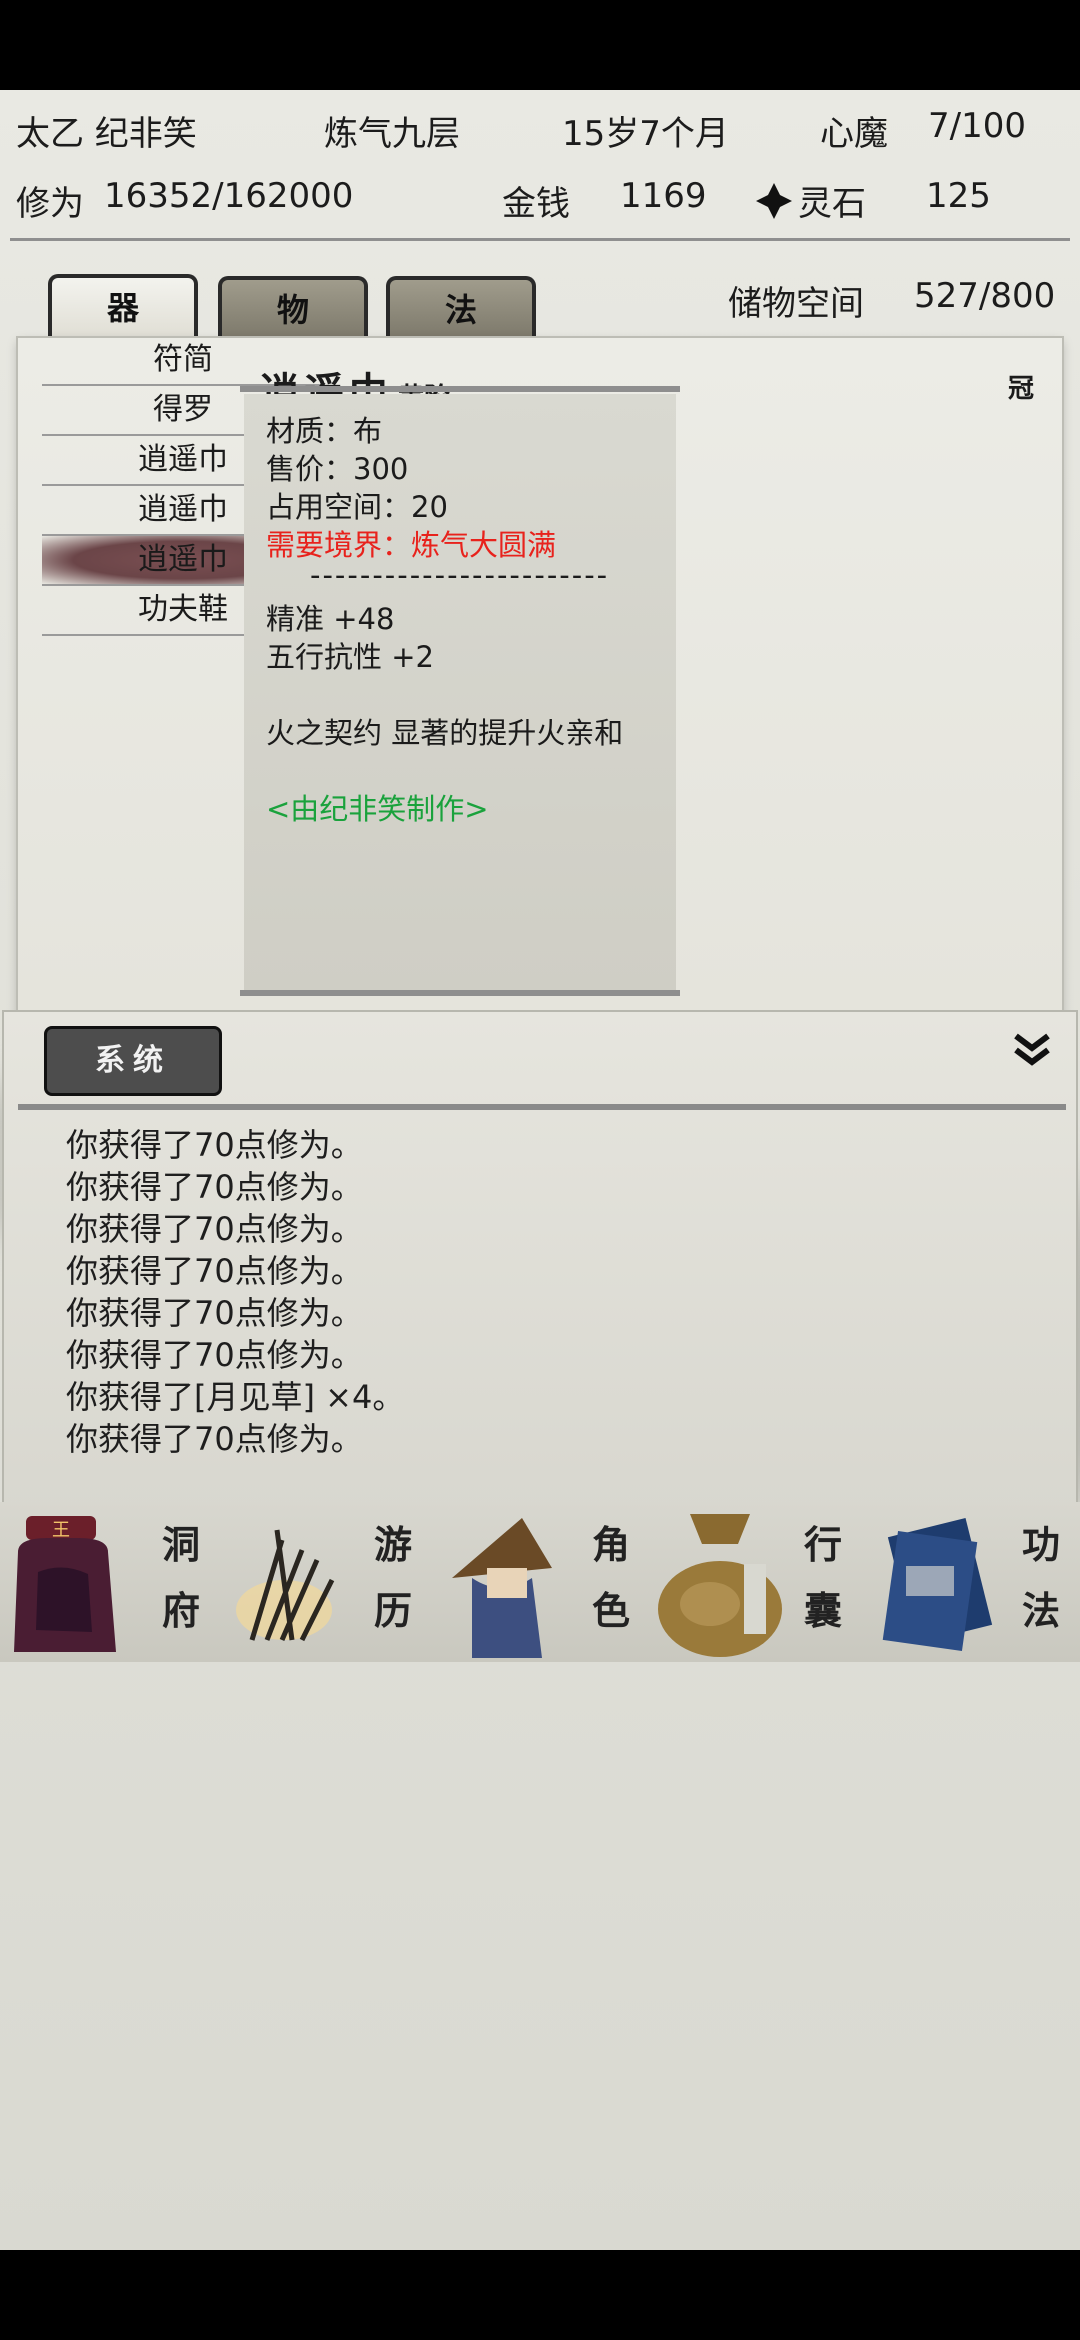 The height and width of the screenshot is (2340, 1080). Describe the element at coordinates (1040, 1544) in the screenshot. I see `nav-label: 功` at that location.